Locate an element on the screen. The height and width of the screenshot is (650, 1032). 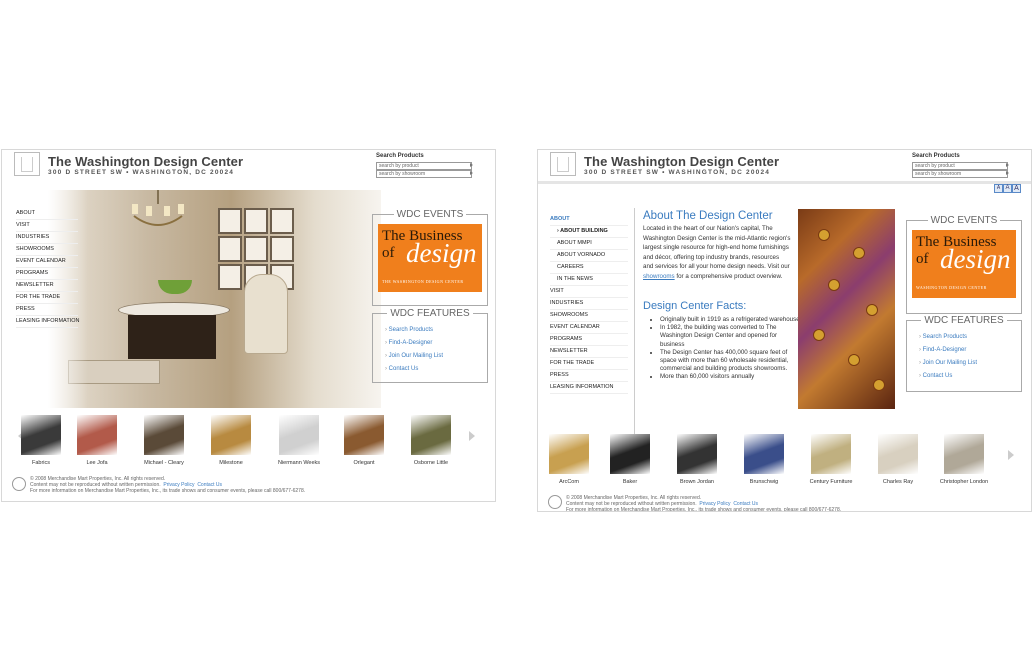
wall-art is located at coordinates (230, 249).